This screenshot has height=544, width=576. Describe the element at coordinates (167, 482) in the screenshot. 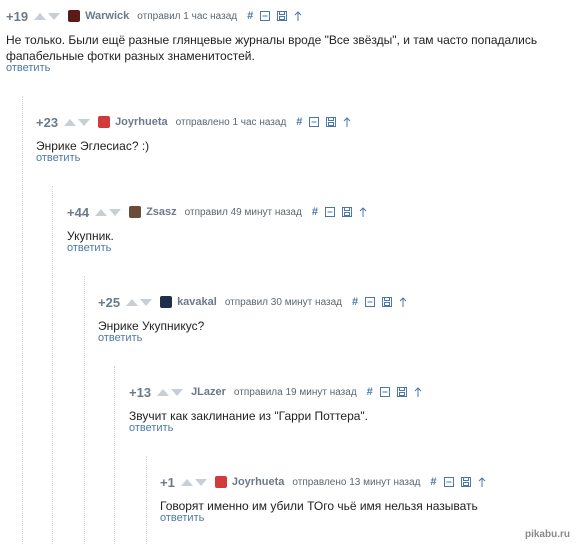

I see `comment-rating: +1` at that location.